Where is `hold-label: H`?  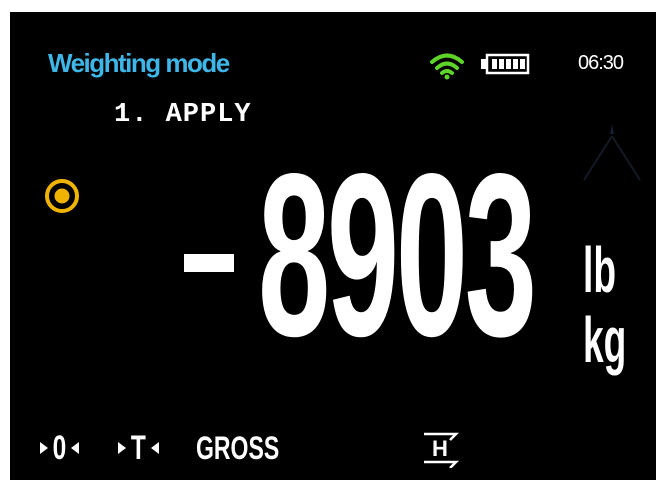
hold-label: H is located at coordinates (440, 448).